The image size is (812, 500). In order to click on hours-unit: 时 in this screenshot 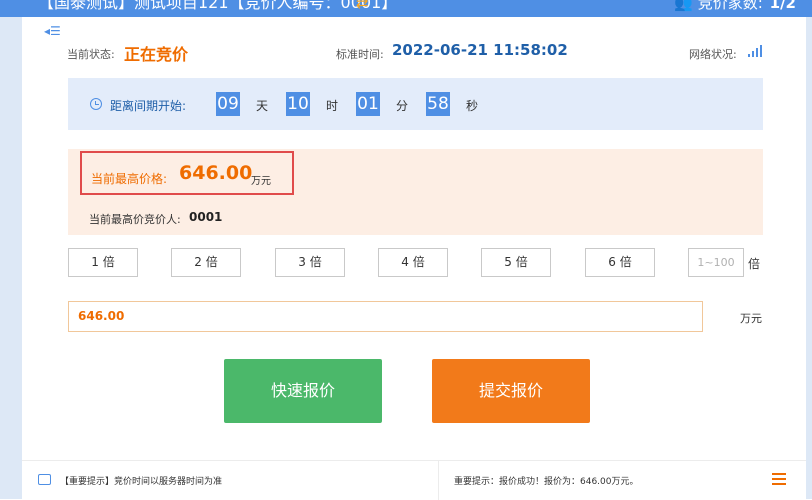, I will do `click(332, 106)`.